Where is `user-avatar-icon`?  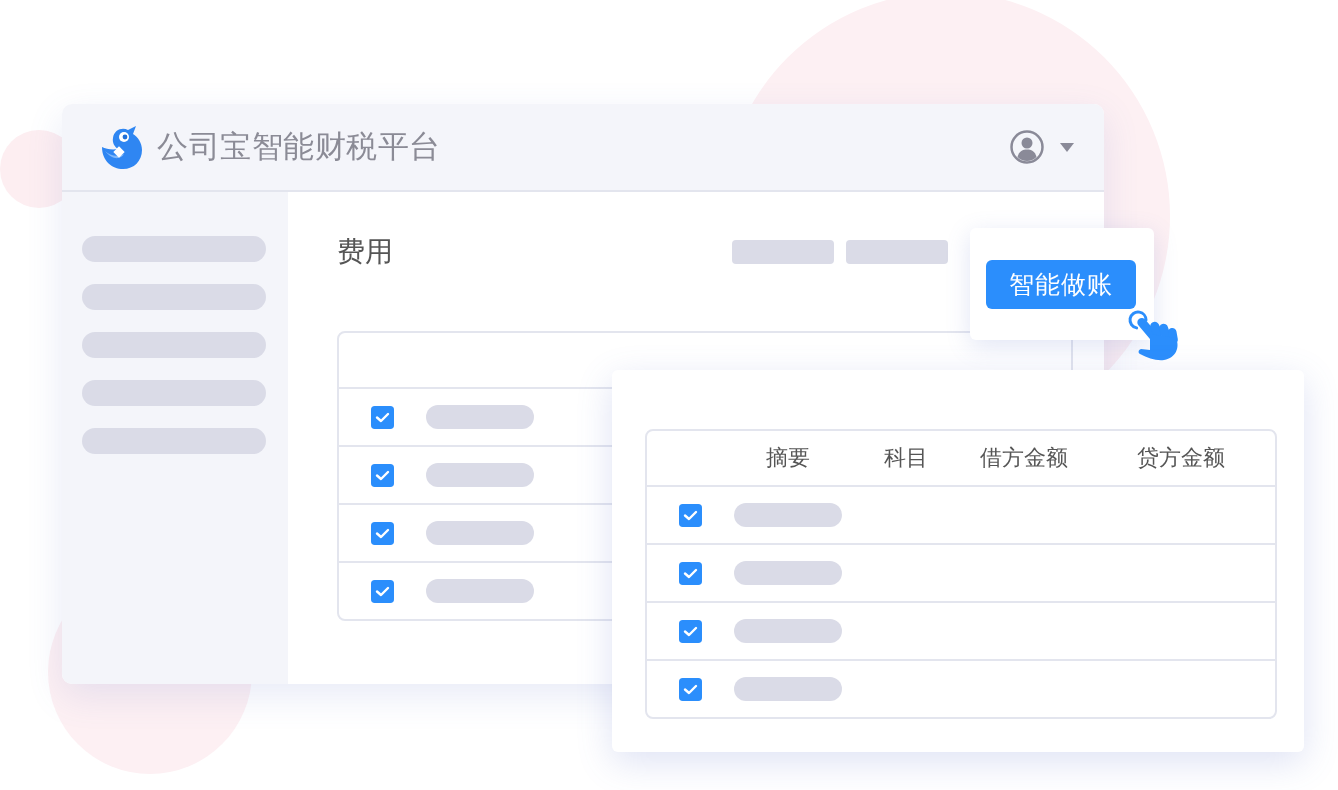
user-avatar-icon is located at coordinates (1027, 147).